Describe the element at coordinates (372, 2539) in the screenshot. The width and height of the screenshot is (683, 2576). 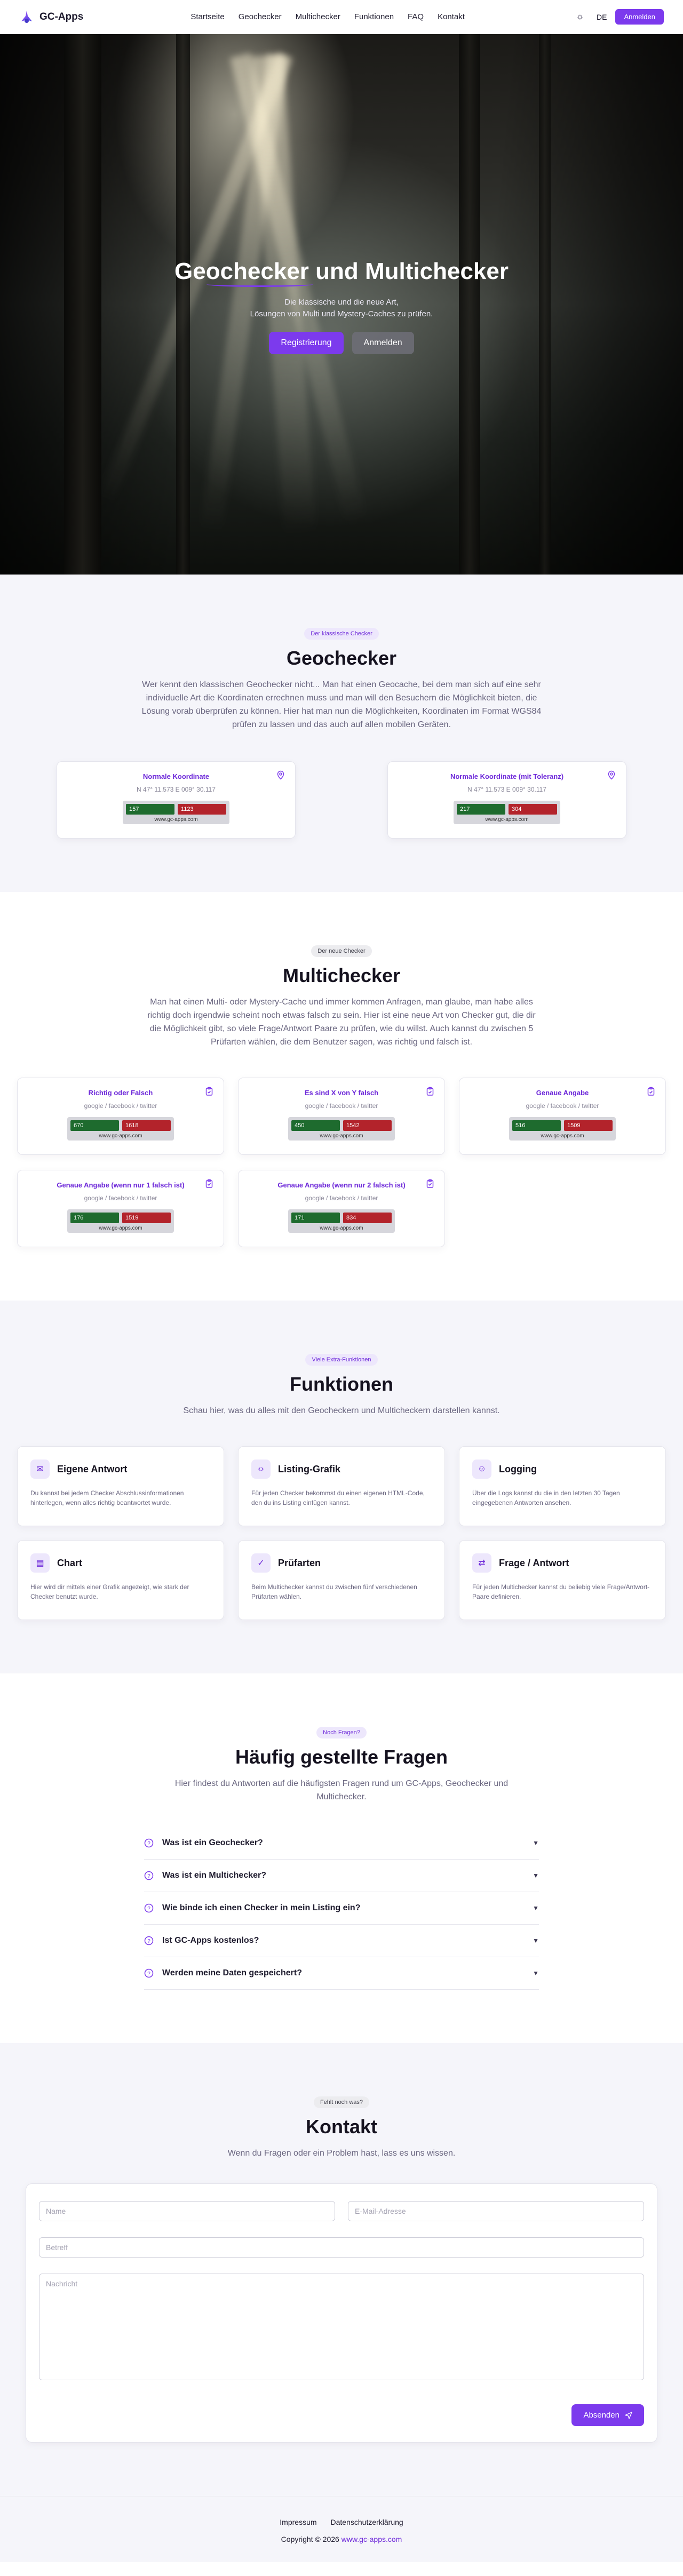
I see `footer-site-link: www.gc-apps.com` at that location.